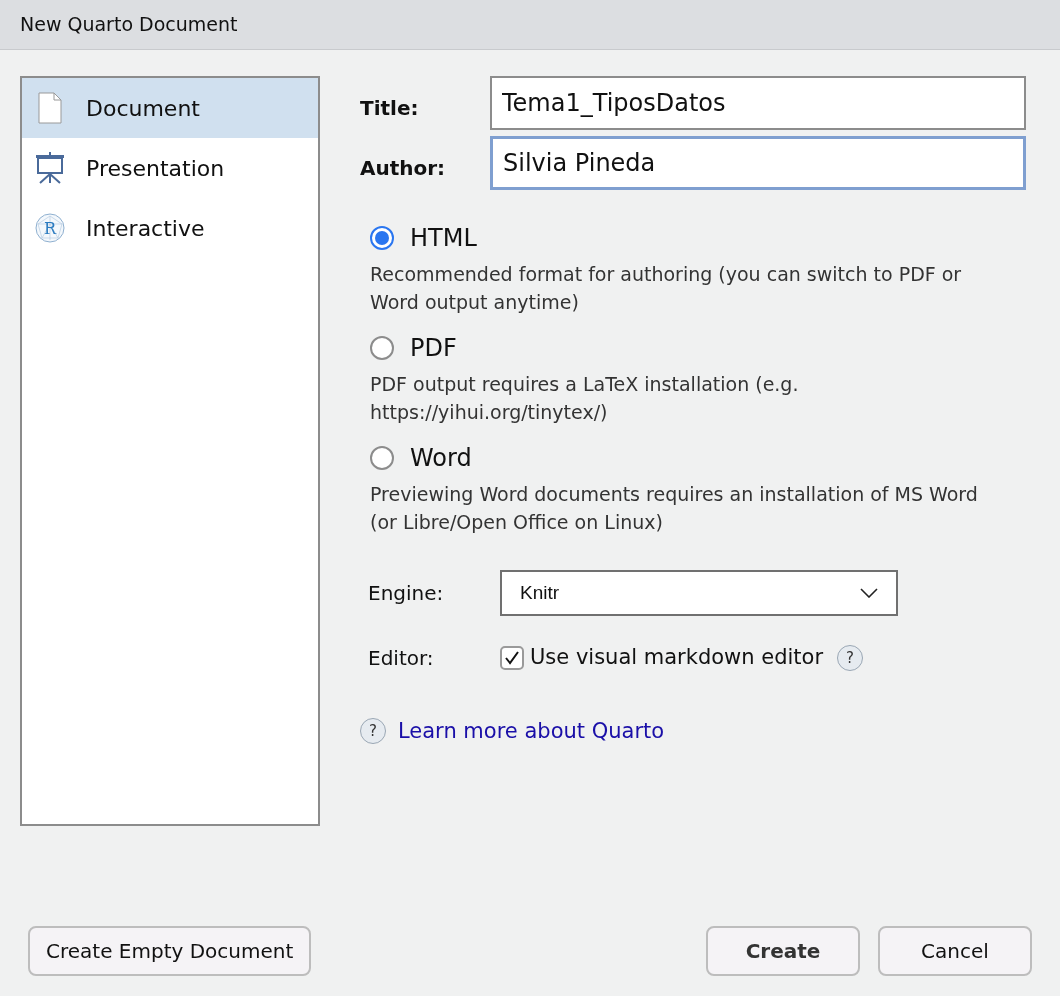 The image size is (1060, 996). Describe the element at coordinates (443, 238) in the screenshot. I see `radio-label: HTML` at that location.